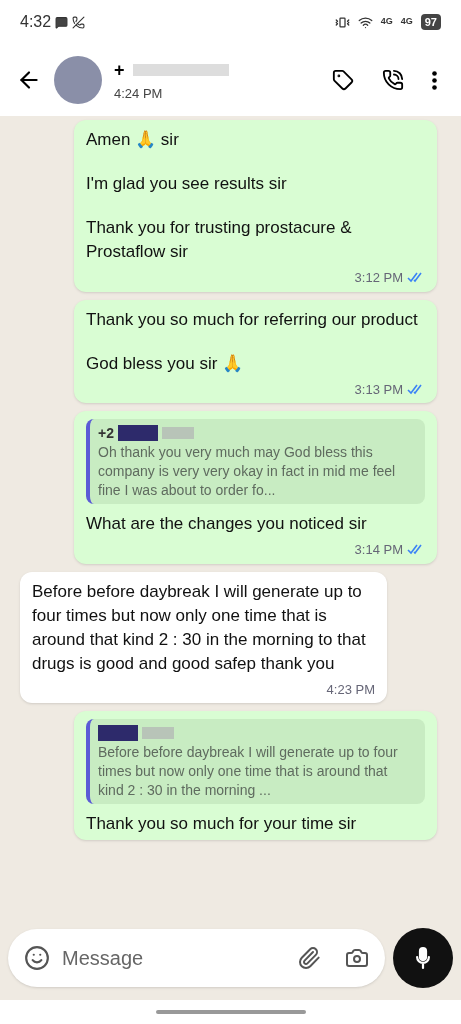  Describe the element at coordinates (62, 22) in the screenshot. I see `chat-icon` at that location.